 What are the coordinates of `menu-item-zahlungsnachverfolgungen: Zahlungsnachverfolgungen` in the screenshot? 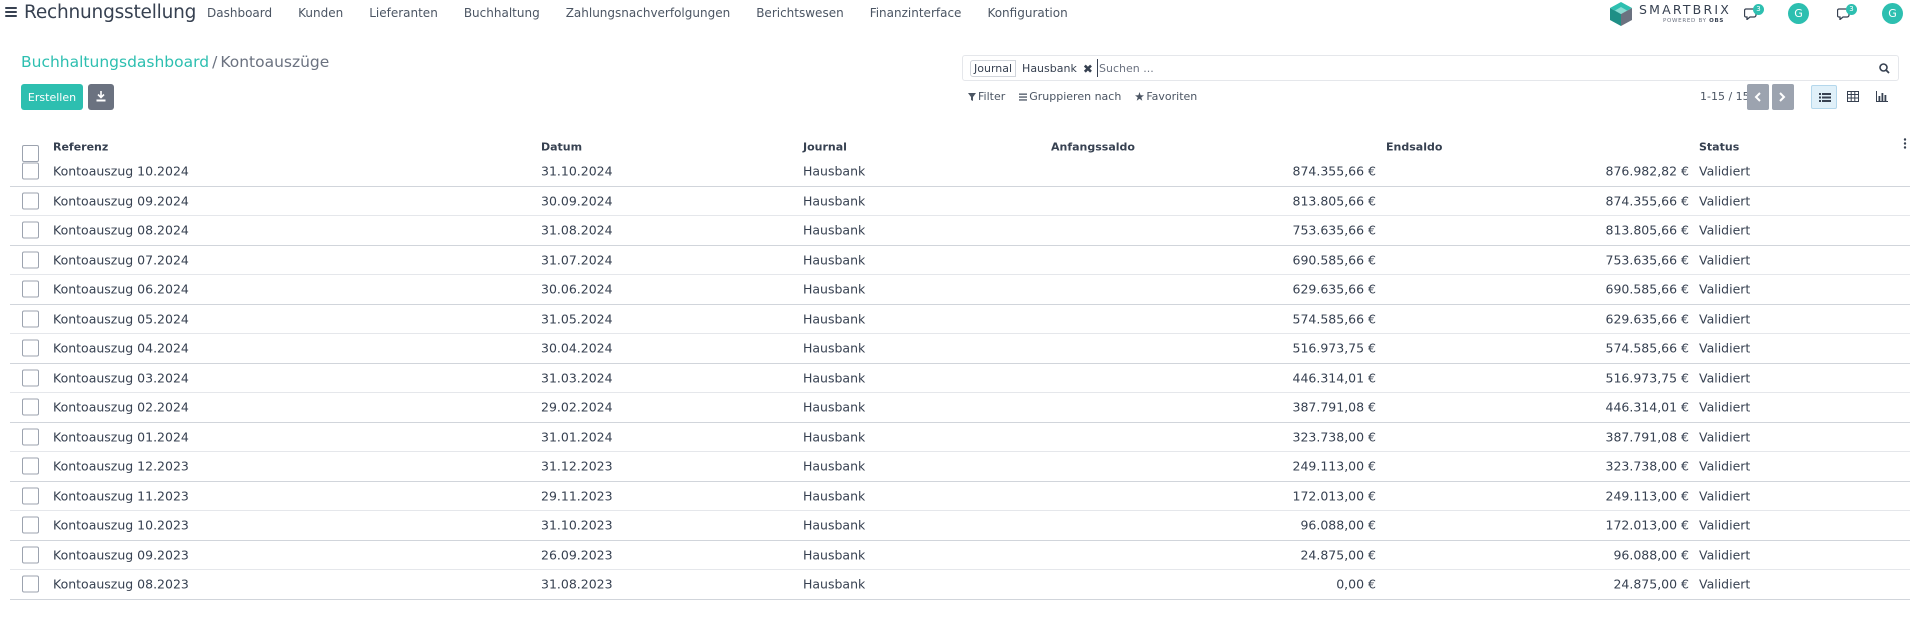 It's located at (648, 13).